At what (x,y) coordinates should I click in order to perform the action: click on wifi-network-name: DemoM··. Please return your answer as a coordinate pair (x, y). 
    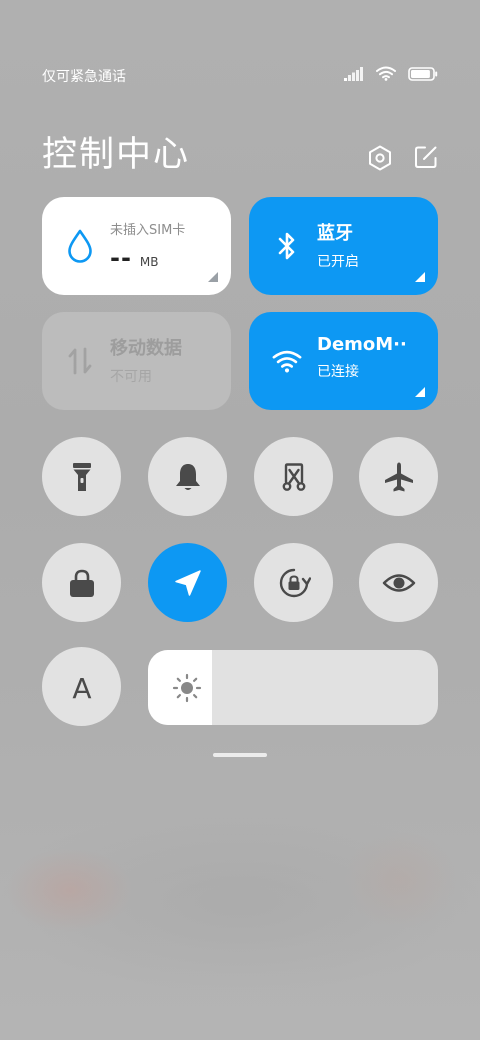
    Looking at the image, I should click on (362, 344).